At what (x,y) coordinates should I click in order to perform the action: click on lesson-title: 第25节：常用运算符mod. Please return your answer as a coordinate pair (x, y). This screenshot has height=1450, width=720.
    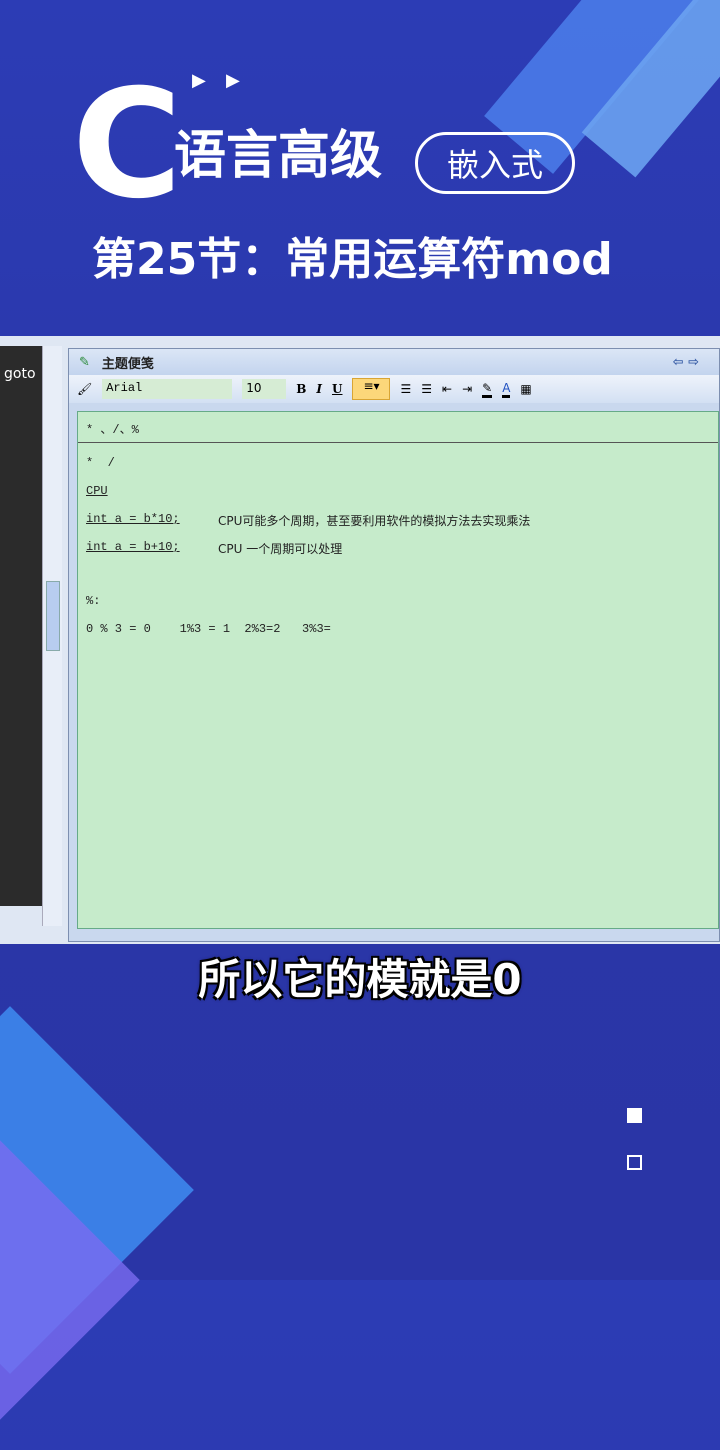
    Looking at the image, I should click on (352, 259).